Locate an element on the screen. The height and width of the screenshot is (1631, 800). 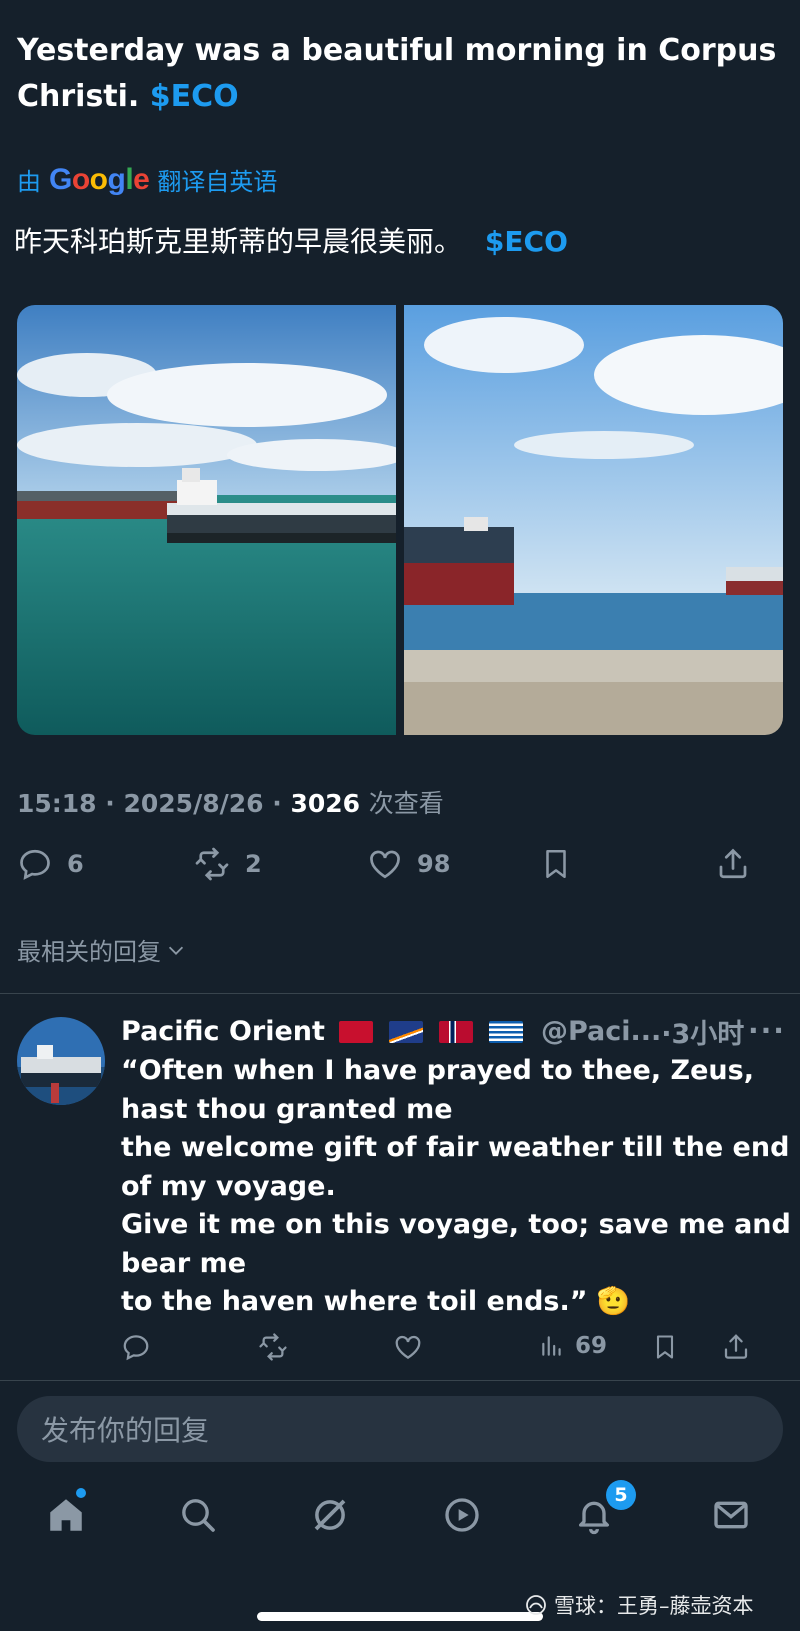
reply-header: Pacific Orient @Paci... ·3小时 is located at coordinates (432, 1031).